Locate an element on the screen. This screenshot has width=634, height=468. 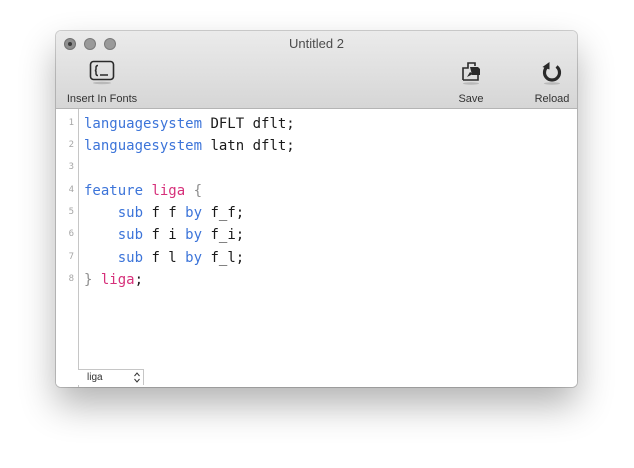
save-button: Save is located at coordinates (471, 82).